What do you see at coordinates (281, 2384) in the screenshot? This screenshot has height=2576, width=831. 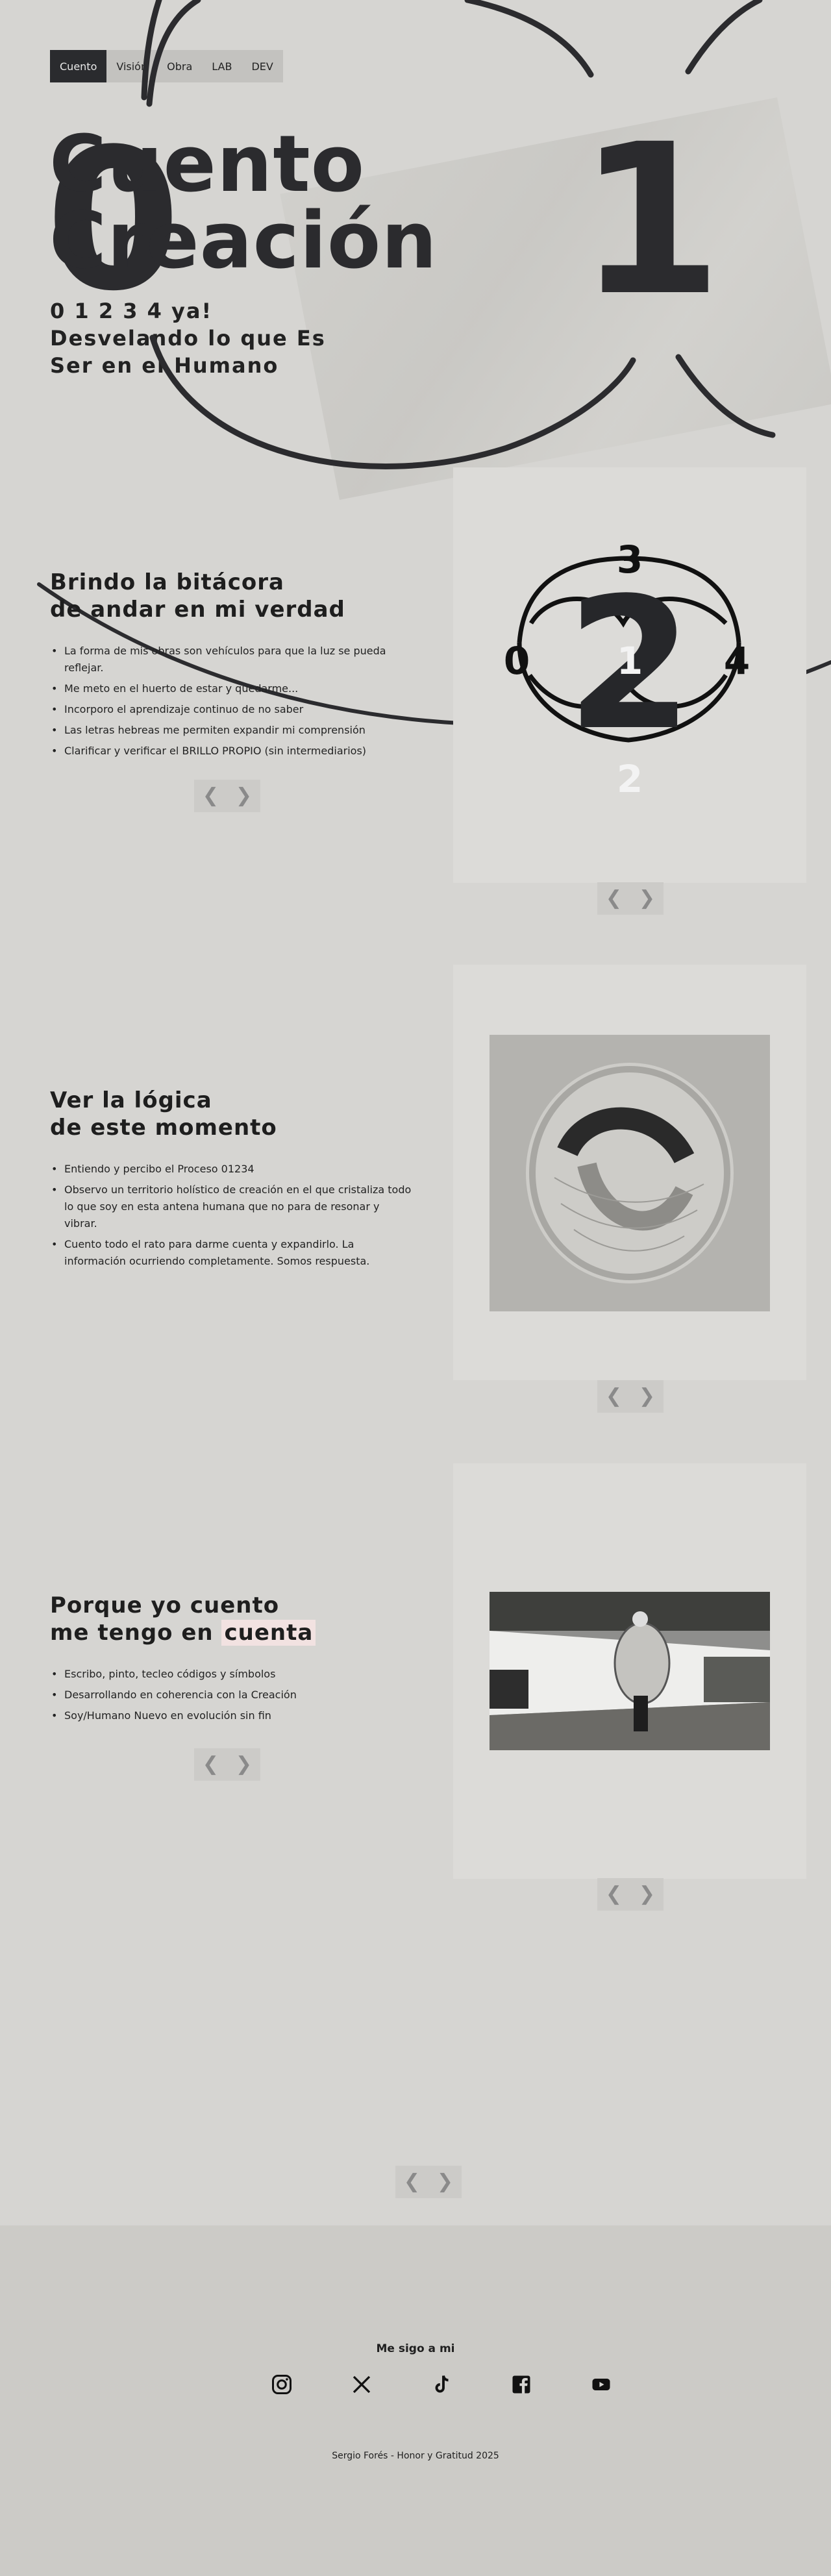 I see `instagram-icon` at bounding box center [281, 2384].